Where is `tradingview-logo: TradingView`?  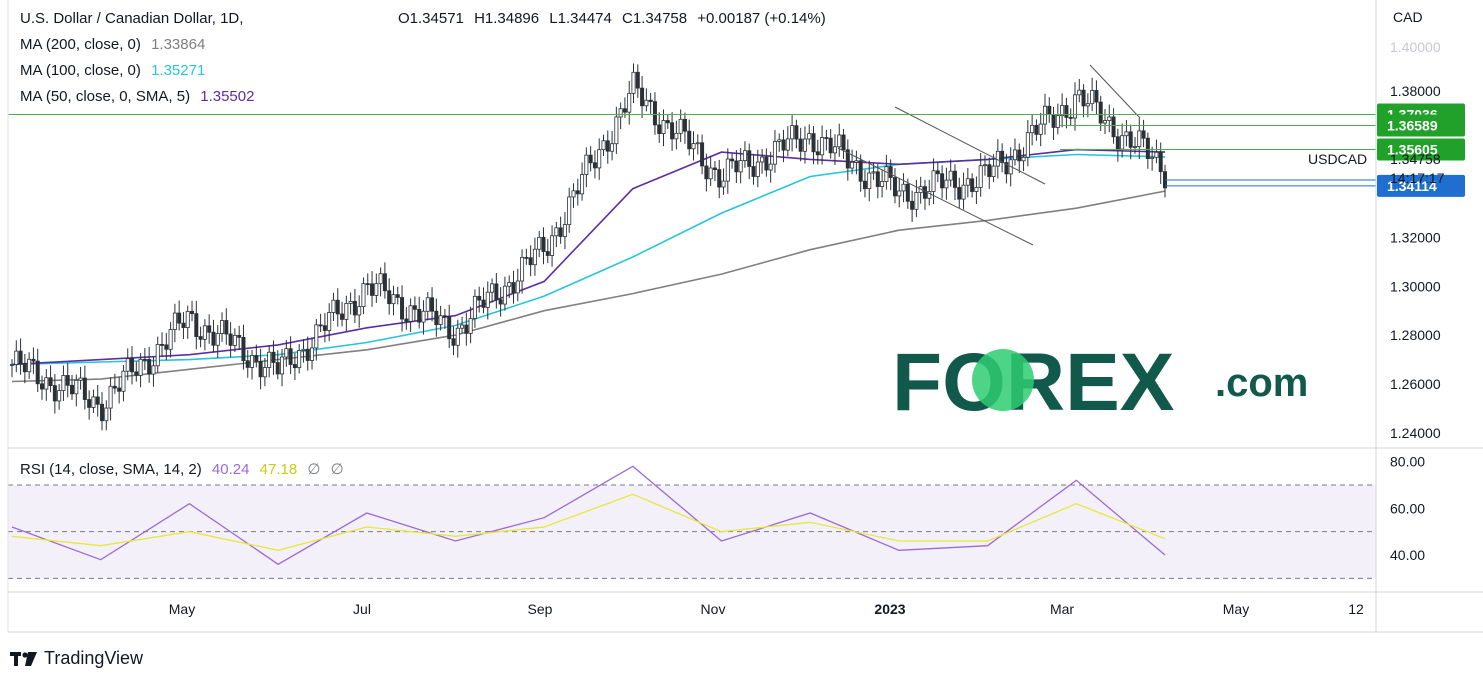 tradingview-logo: TradingView is located at coordinates (76, 658).